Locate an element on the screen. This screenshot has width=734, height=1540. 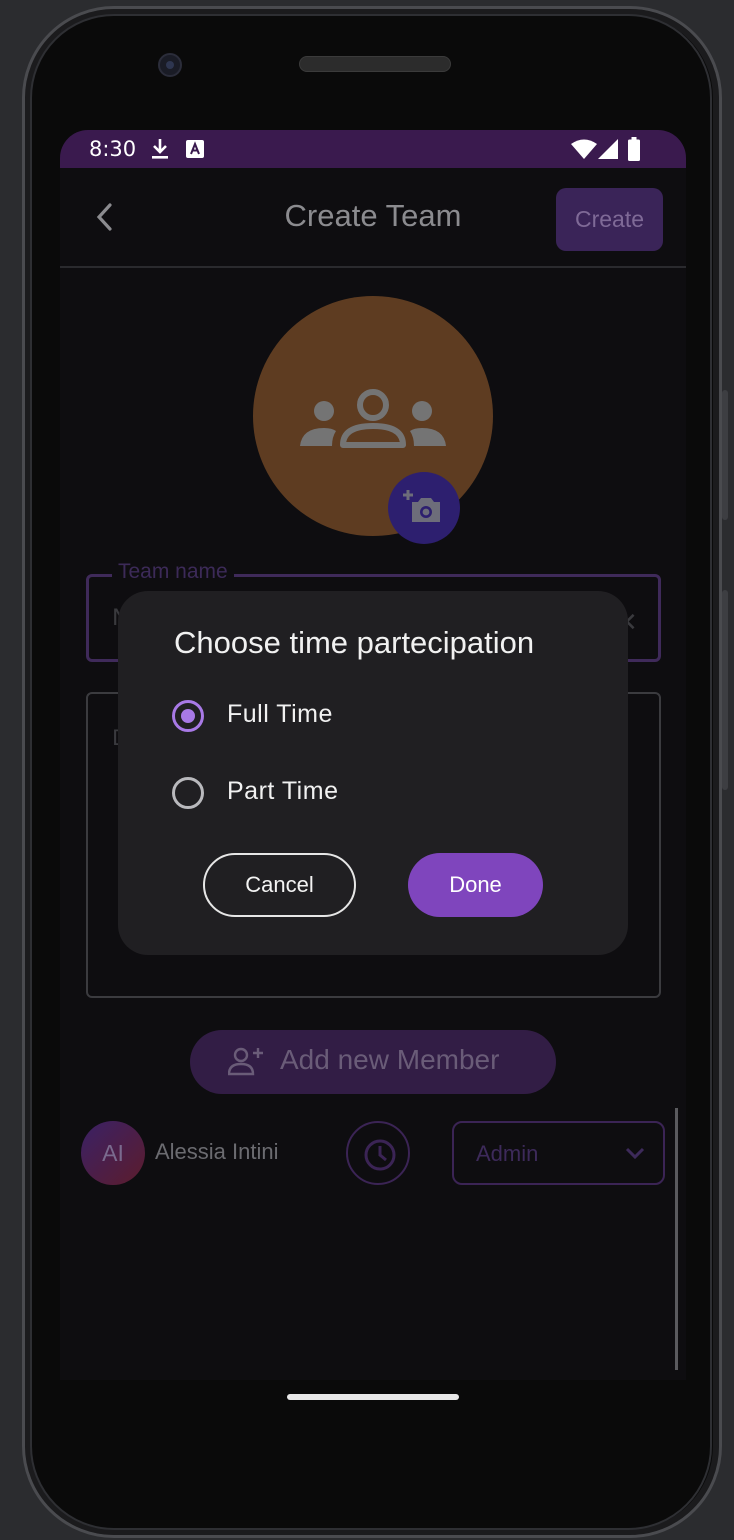
create-button: Create is located at coordinates (609, 219).